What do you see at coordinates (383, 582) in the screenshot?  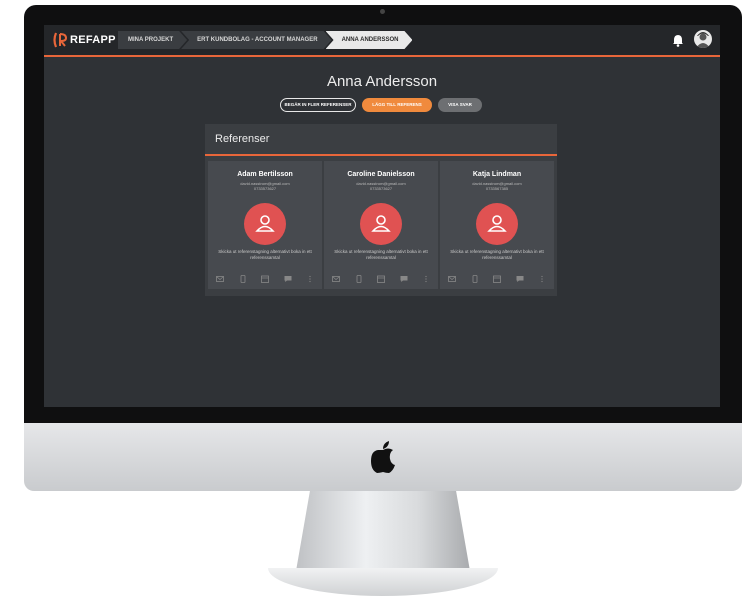 I see `monitor-foot` at bounding box center [383, 582].